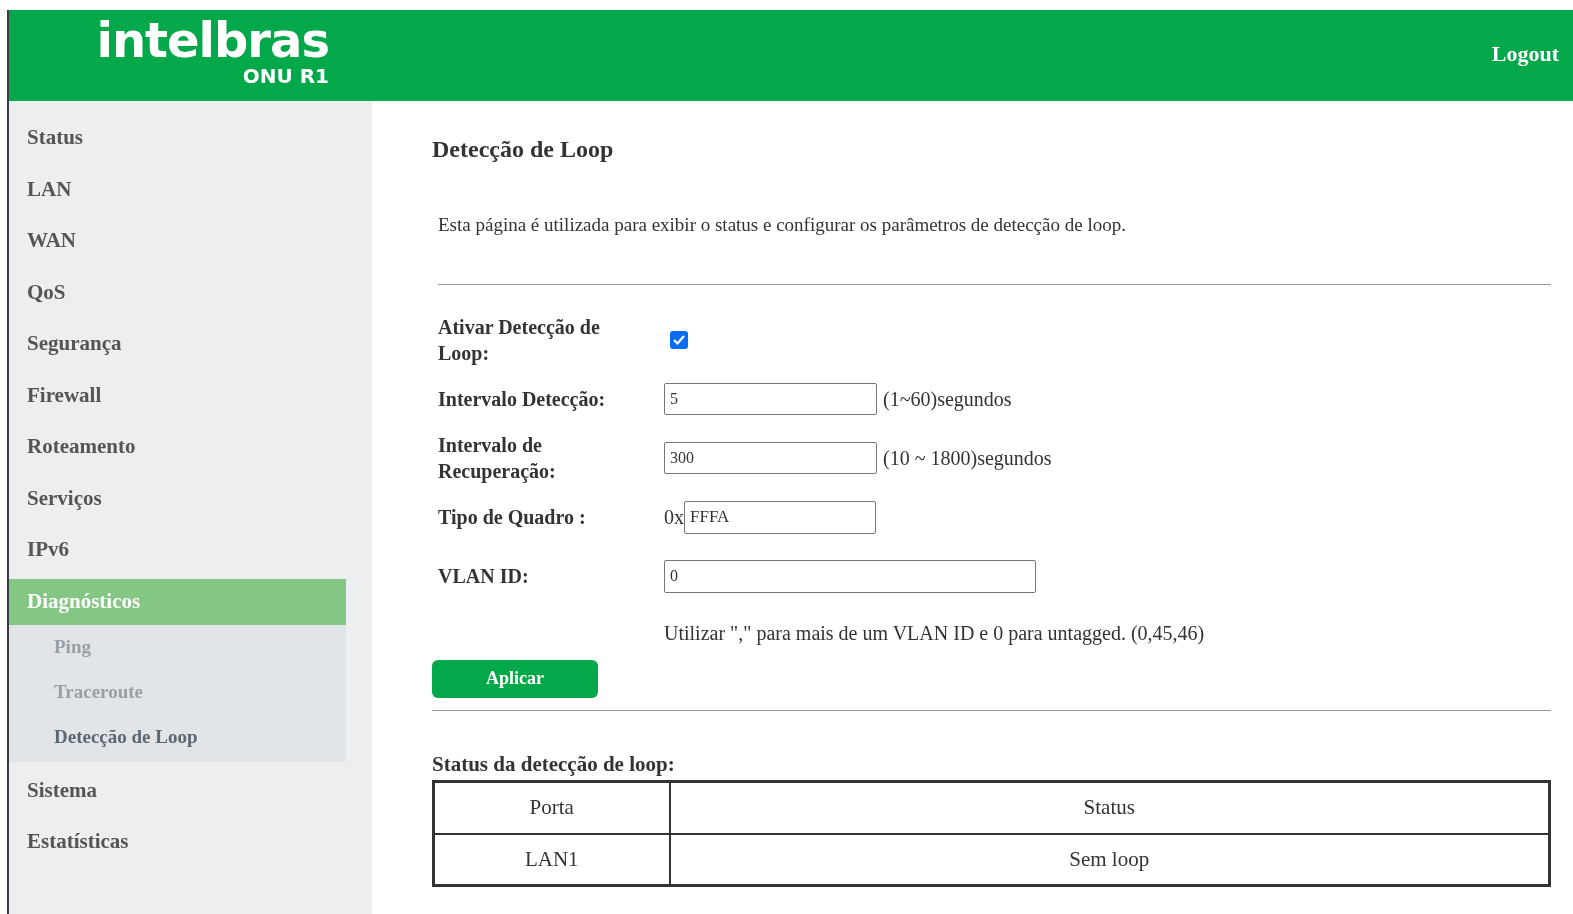 The height and width of the screenshot is (914, 1573). I want to click on sidebar-item: LAN, so click(177, 189).